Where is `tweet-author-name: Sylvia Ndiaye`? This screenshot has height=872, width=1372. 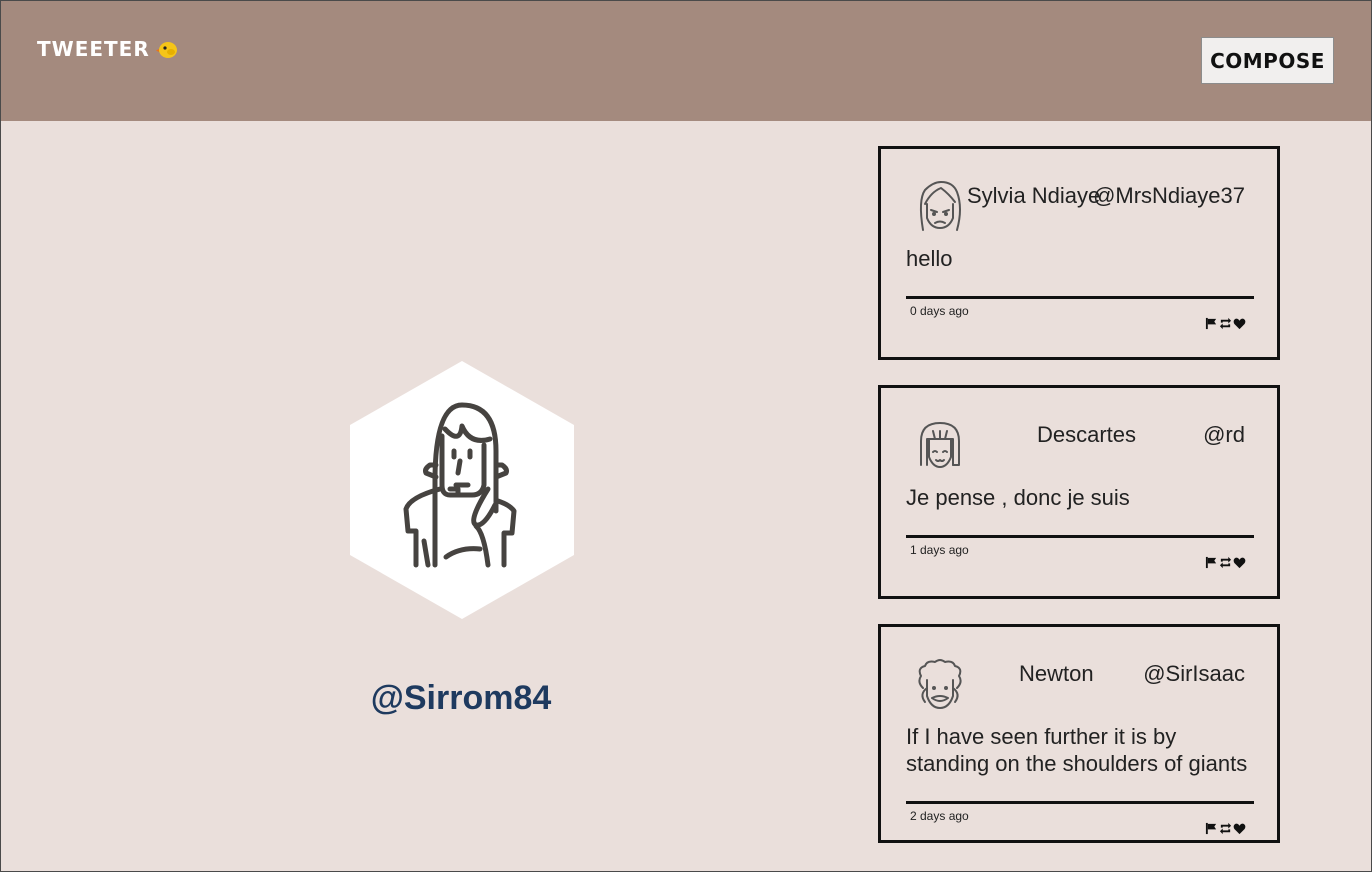 tweet-author-name: Sylvia Ndiaye is located at coordinates (1034, 195).